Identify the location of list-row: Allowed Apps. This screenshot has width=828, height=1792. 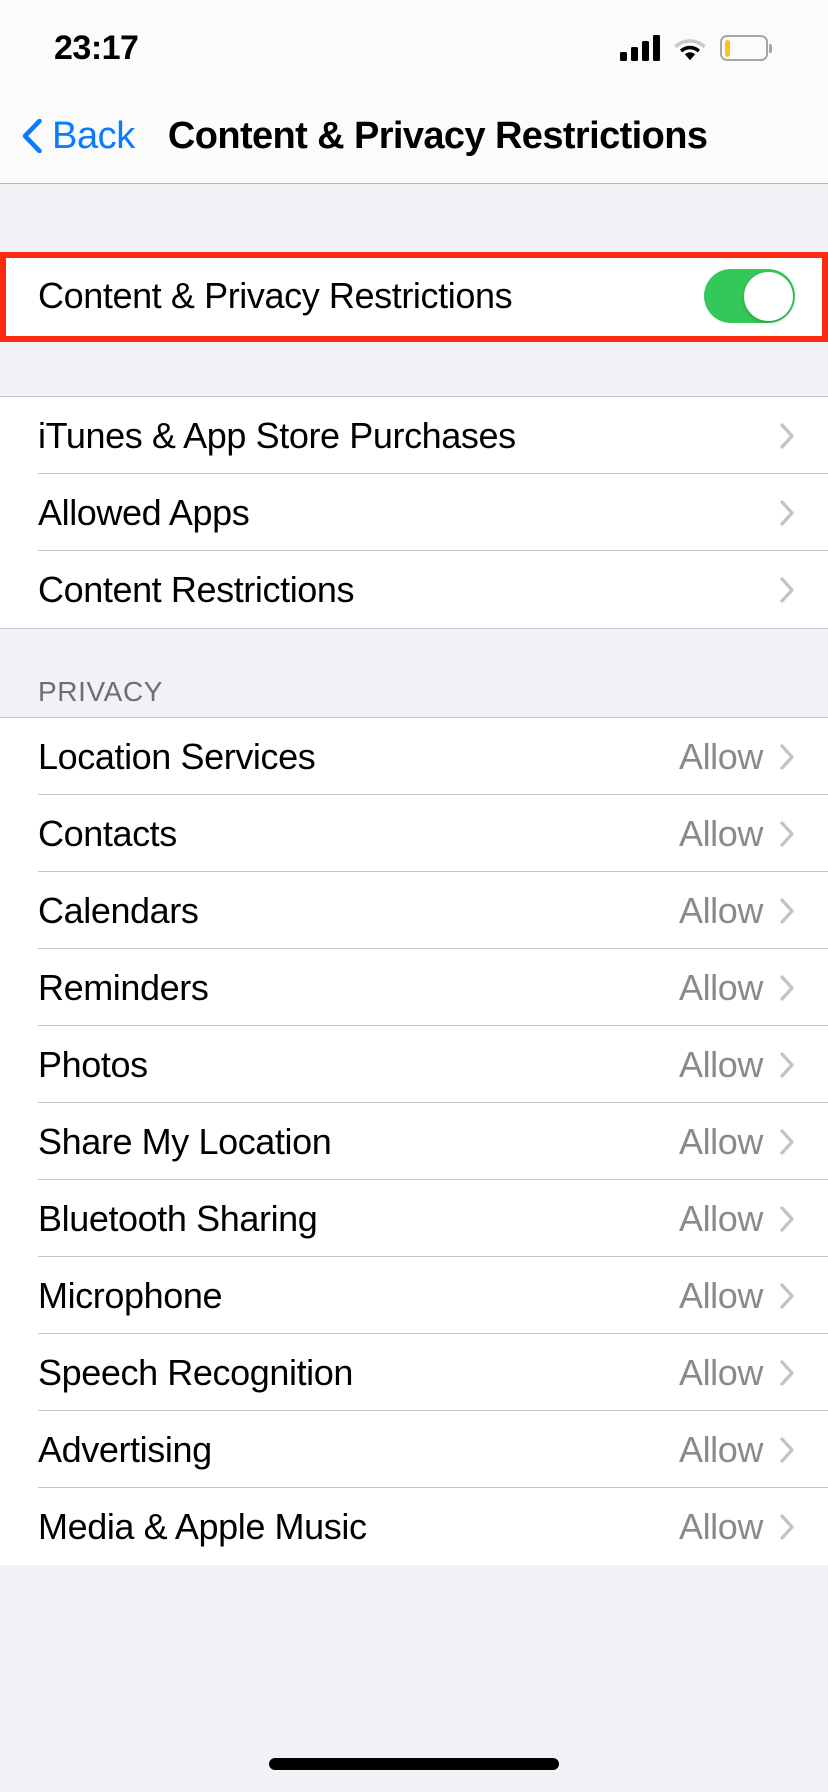
(414, 512).